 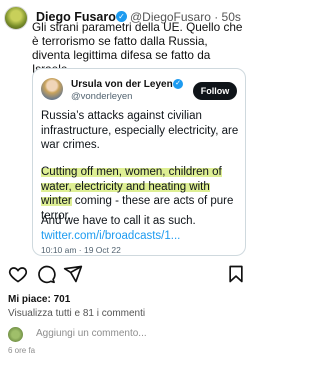 What do you see at coordinates (215, 91) in the screenshot?
I see `follow-button: Follow` at bounding box center [215, 91].